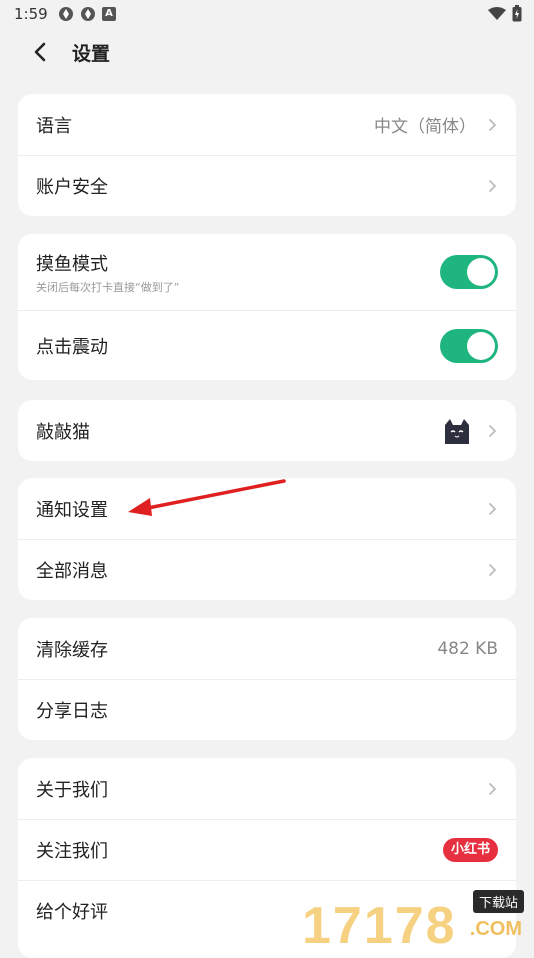  What do you see at coordinates (470, 850) in the screenshot?
I see `xiaohongshu-badge: 小红书` at bounding box center [470, 850].